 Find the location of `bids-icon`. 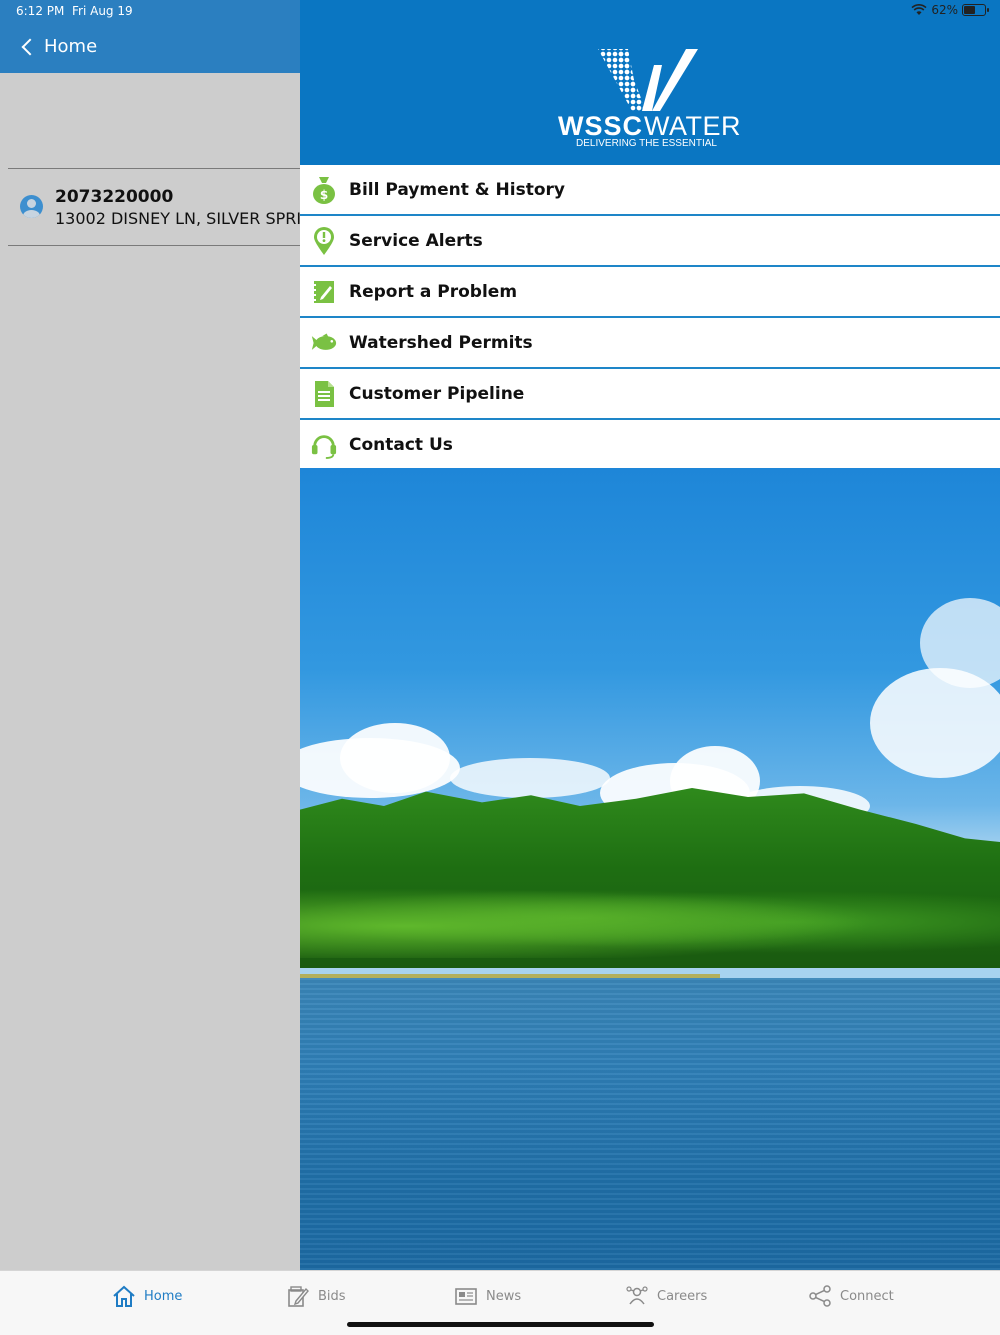

bids-icon is located at coordinates (298, 1296).